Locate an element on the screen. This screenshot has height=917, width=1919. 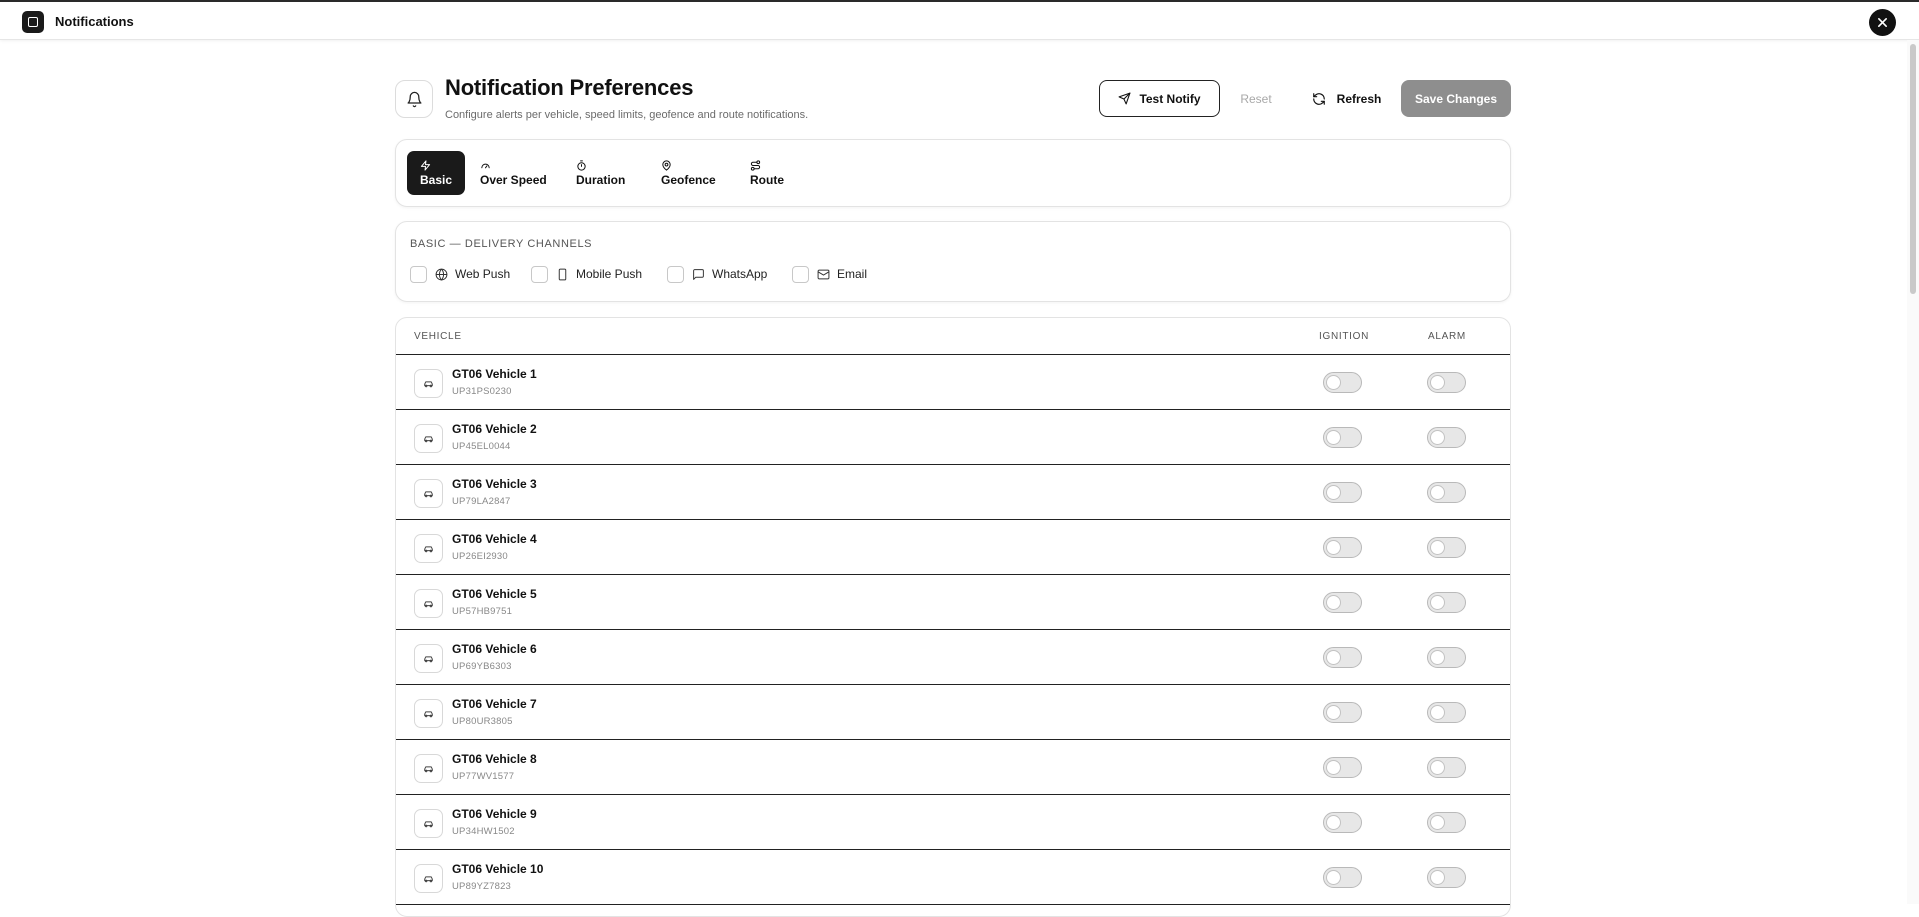
vehicle-name: GT06 Vehicle 4 is located at coordinates (494, 539).